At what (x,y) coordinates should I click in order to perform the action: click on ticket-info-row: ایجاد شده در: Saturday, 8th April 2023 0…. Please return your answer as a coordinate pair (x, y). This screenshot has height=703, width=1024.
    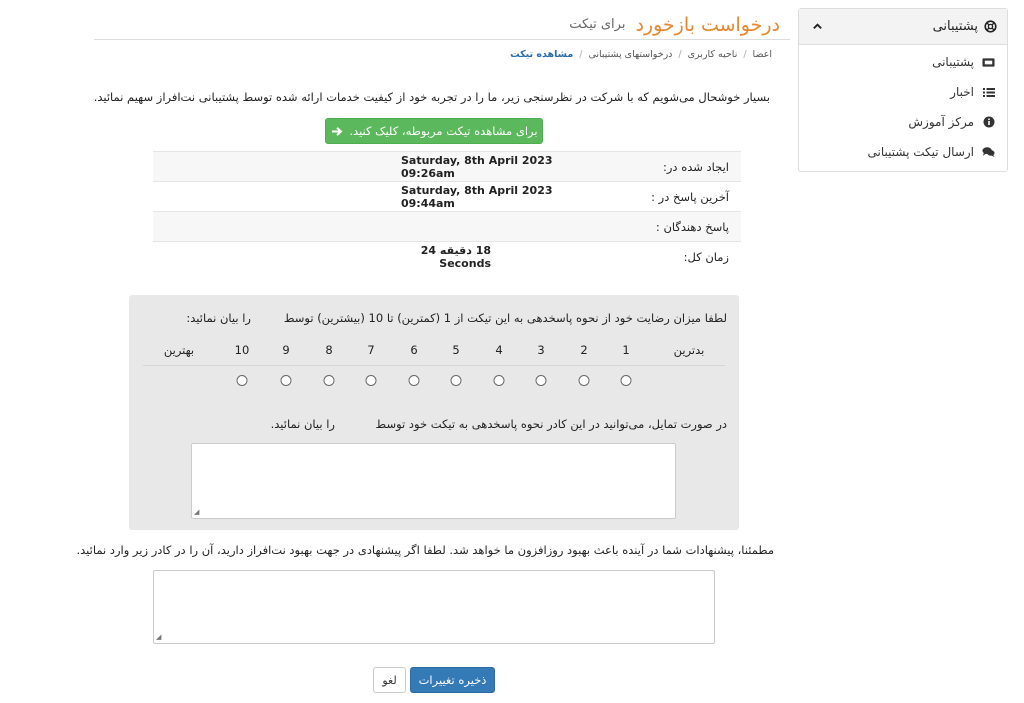
    Looking at the image, I should click on (447, 166).